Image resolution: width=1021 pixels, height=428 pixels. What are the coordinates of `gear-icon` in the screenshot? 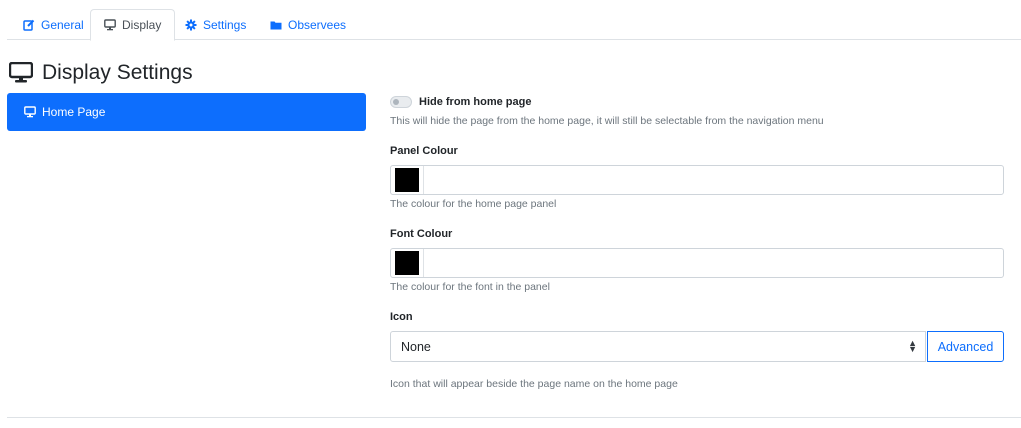 It's located at (191, 24).